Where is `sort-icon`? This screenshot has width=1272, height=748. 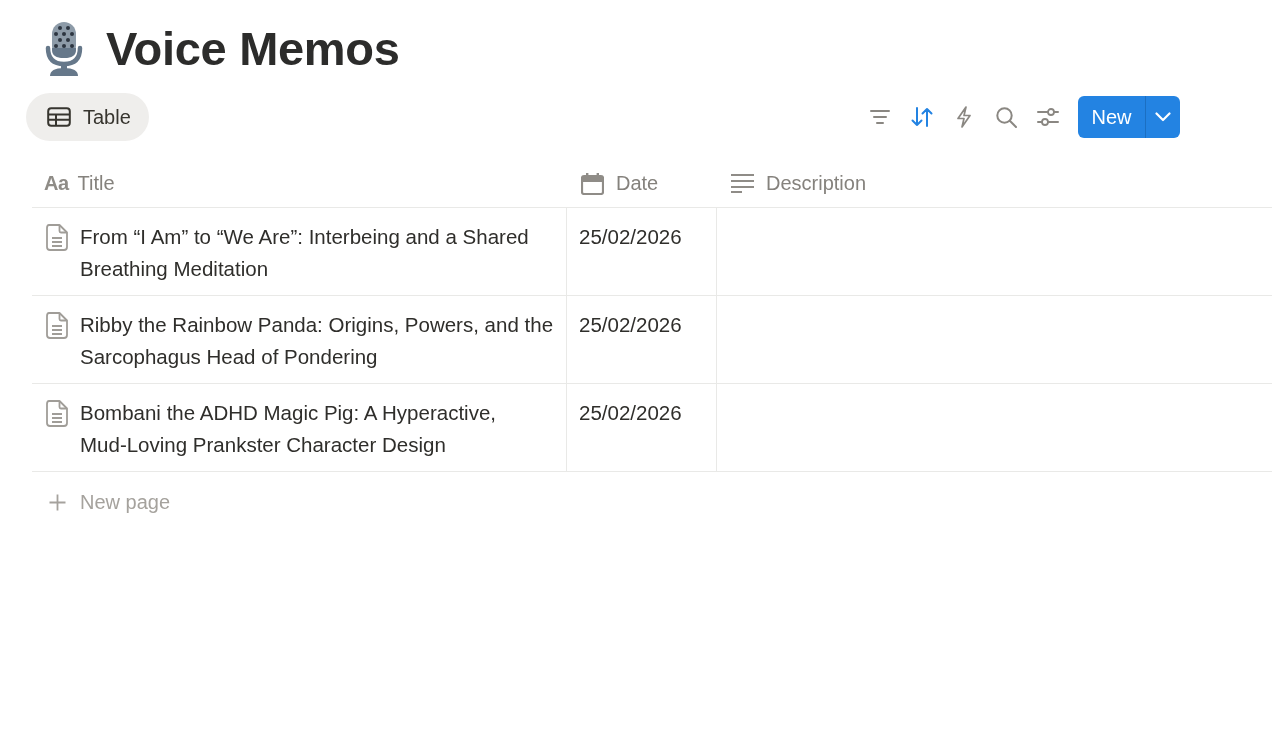
sort-icon is located at coordinates (922, 117).